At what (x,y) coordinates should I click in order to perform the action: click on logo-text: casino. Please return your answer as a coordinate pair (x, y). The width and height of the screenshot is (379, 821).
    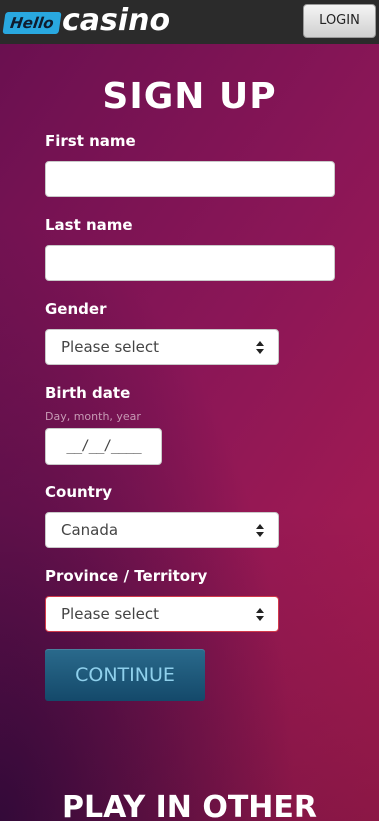
    Looking at the image, I should click on (116, 20).